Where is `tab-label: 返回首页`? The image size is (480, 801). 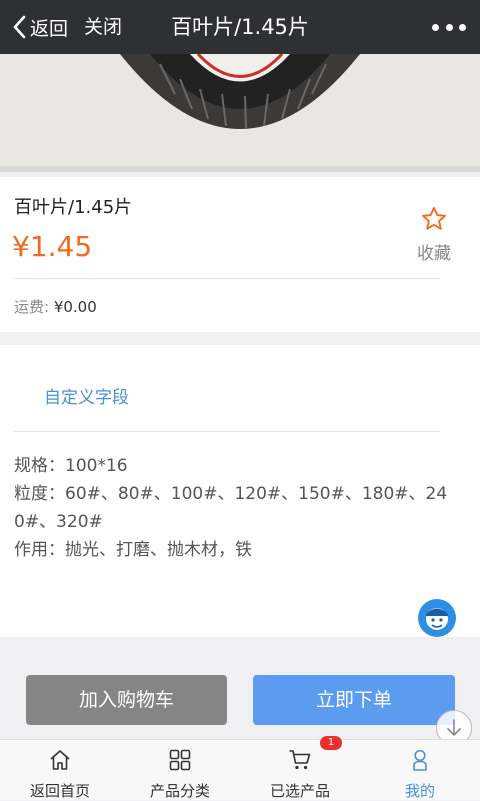
tab-label: 返回首页 is located at coordinates (59, 791).